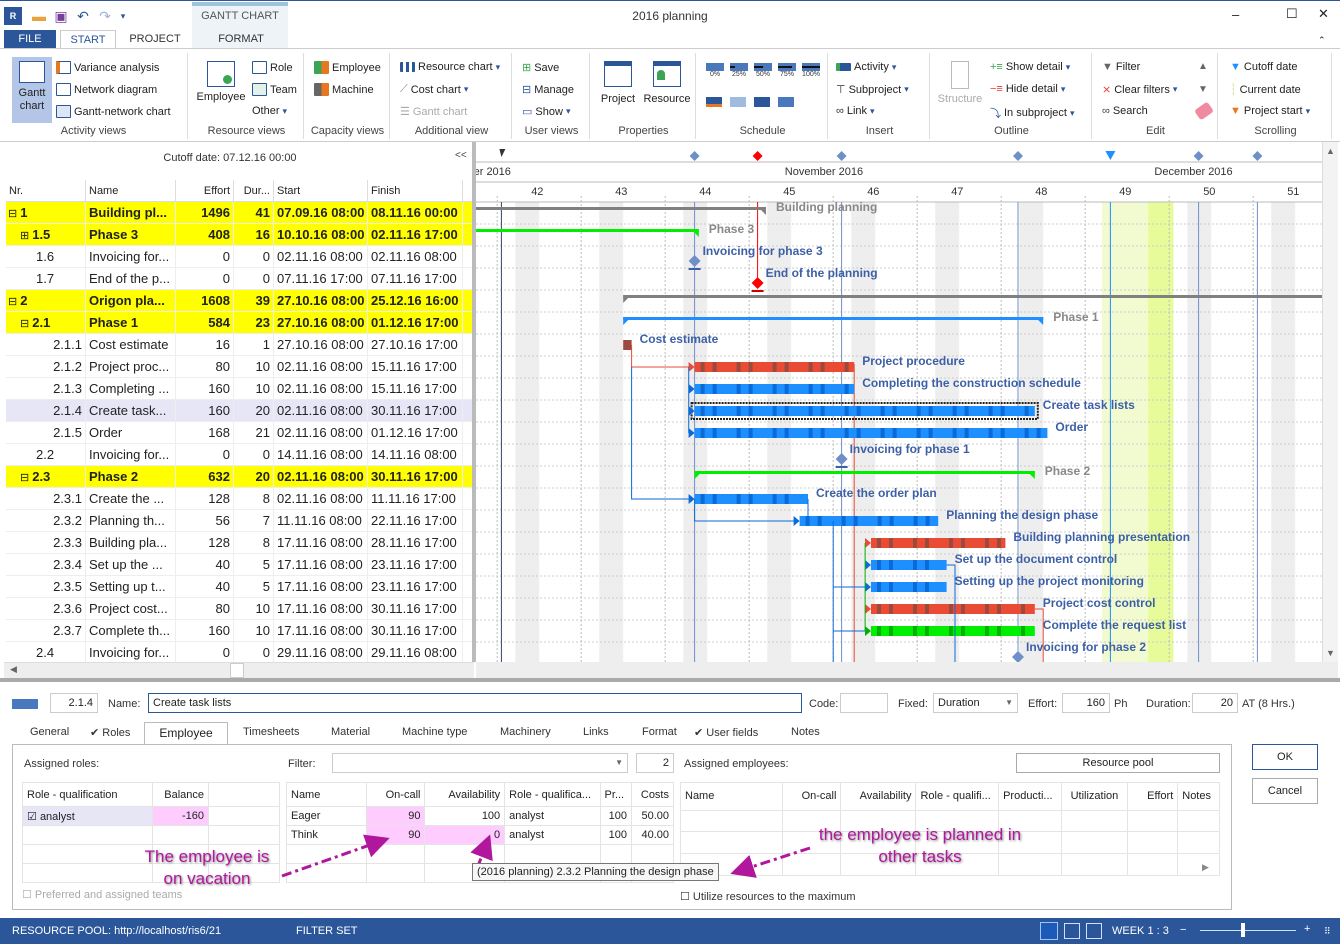 The image size is (1340, 944). Describe the element at coordinates (1140, 931) in the screenshot. I see `zoom-level-label: WEEK 1 : 3` at that location.